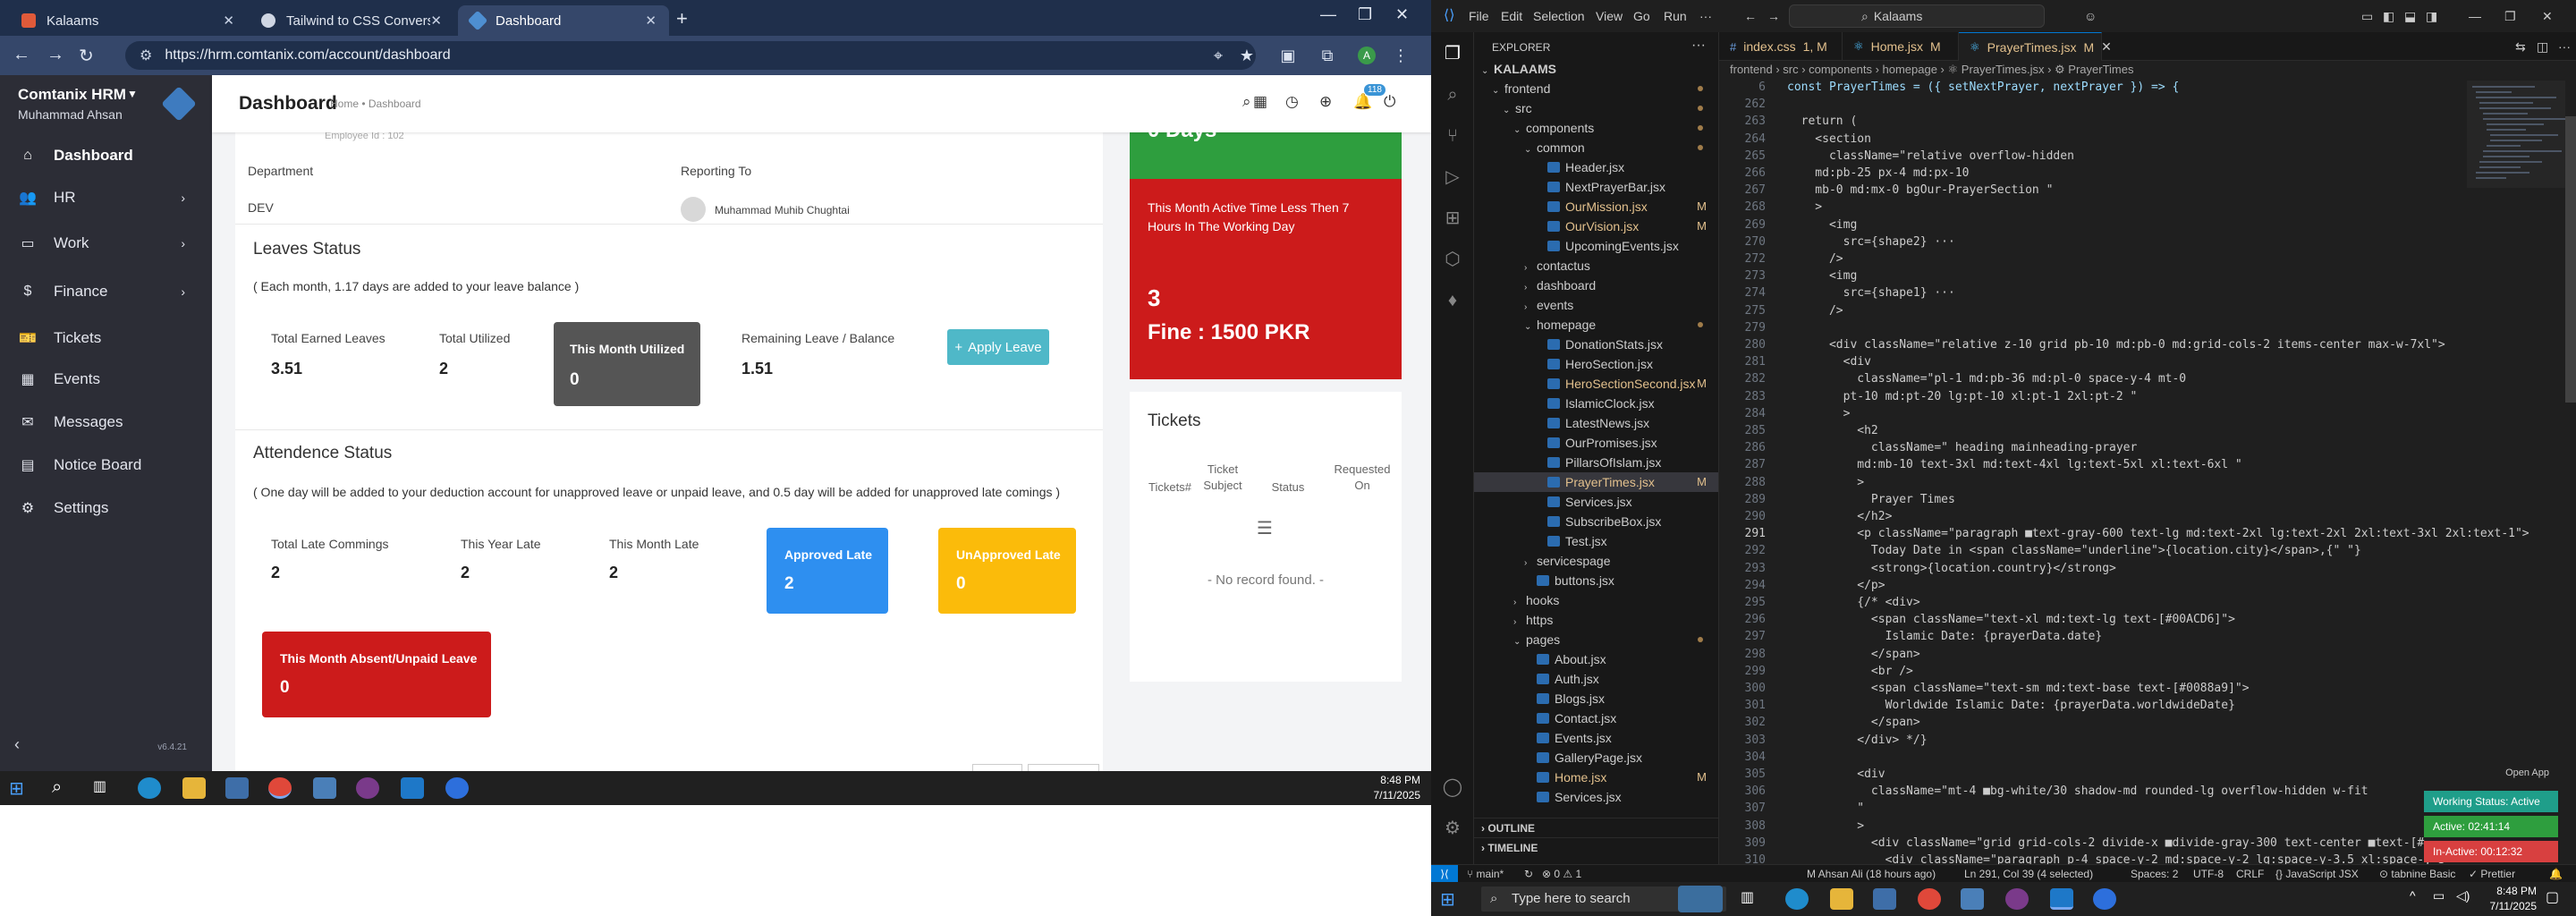 The width and height of the screenshot is (2576, 916). Describe the element at coordinates (1596, 600) in the screenshot. I see `tree-folder-item: › hooks` at that location.